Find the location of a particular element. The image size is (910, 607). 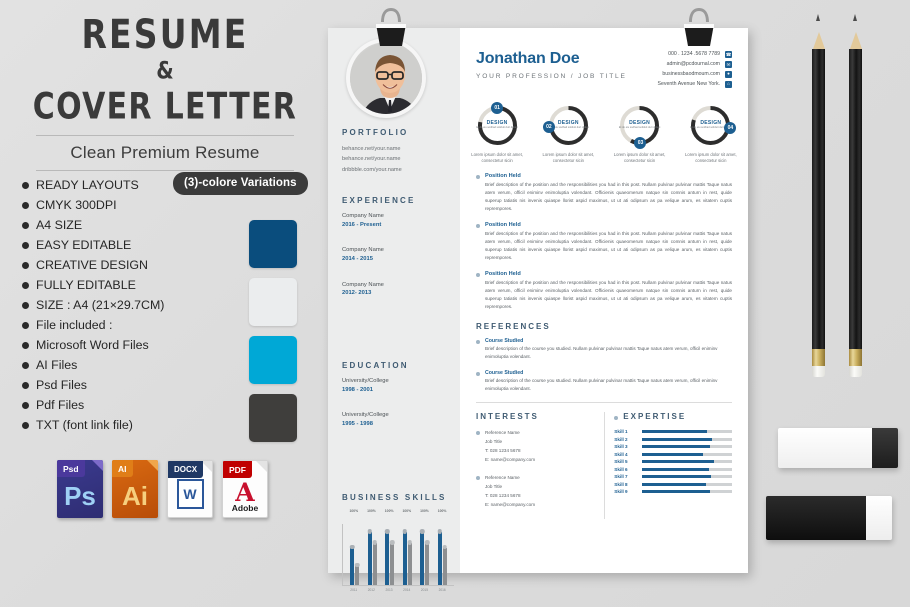

contact-line: 000 . 1234 .5678 7789 ☎ is located at coordinates (695, 55).